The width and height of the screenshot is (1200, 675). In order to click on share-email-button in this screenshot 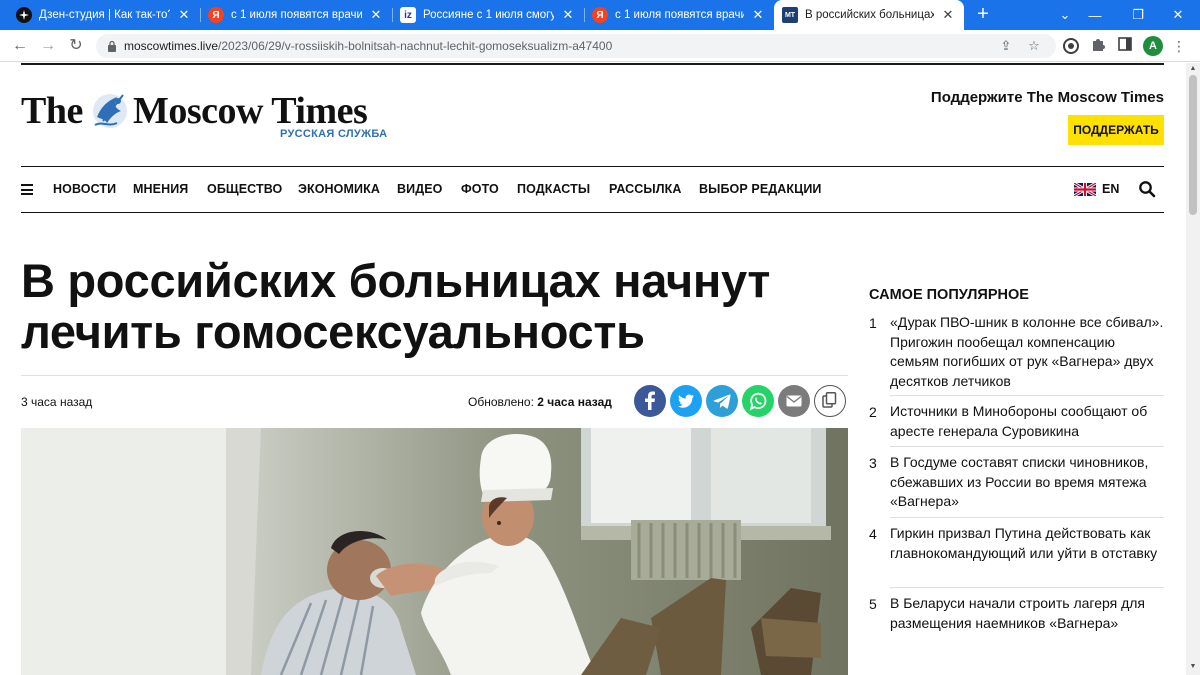, I will do `click(794, 401)`.